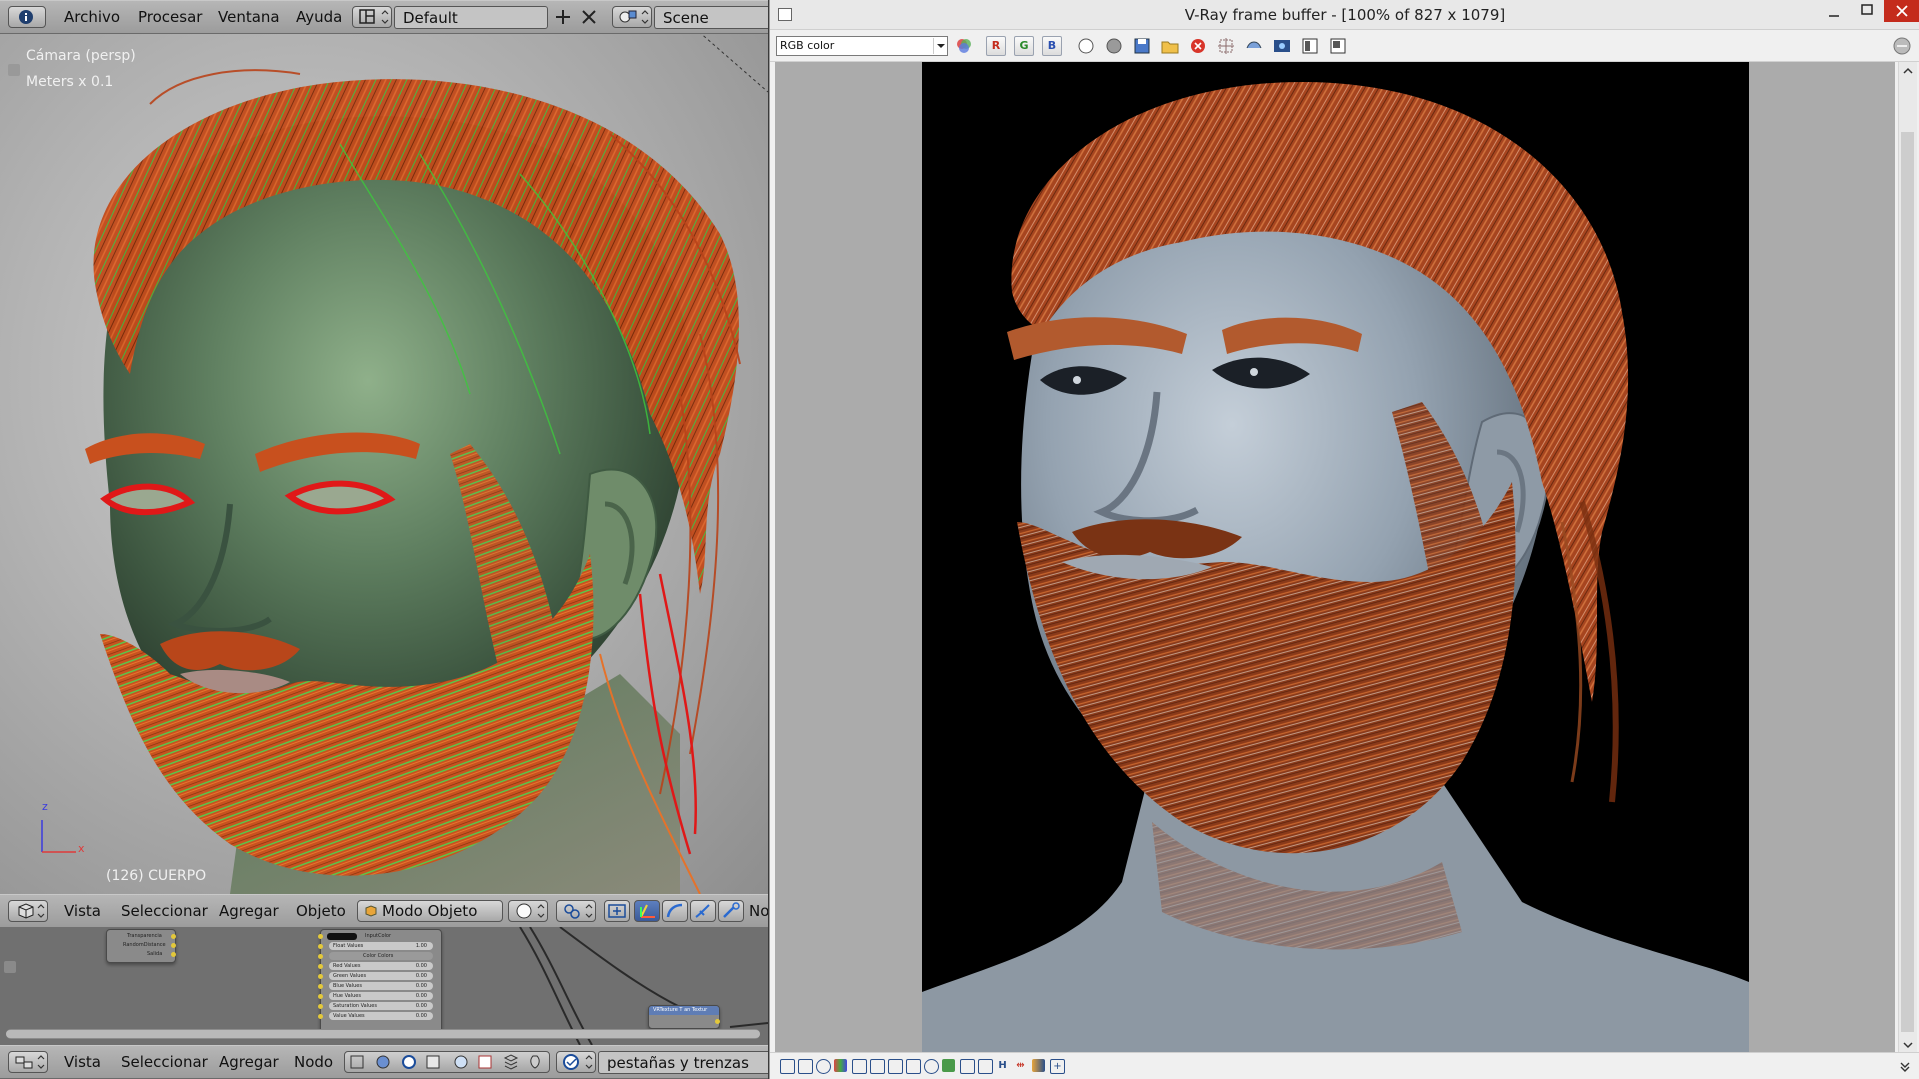 The width and height of the screenshot is (1919, 1079). What do you see at coordinates (1834, 15) in the screenshot?
I see `minimize-icon` at bounding box center [1834, 15].